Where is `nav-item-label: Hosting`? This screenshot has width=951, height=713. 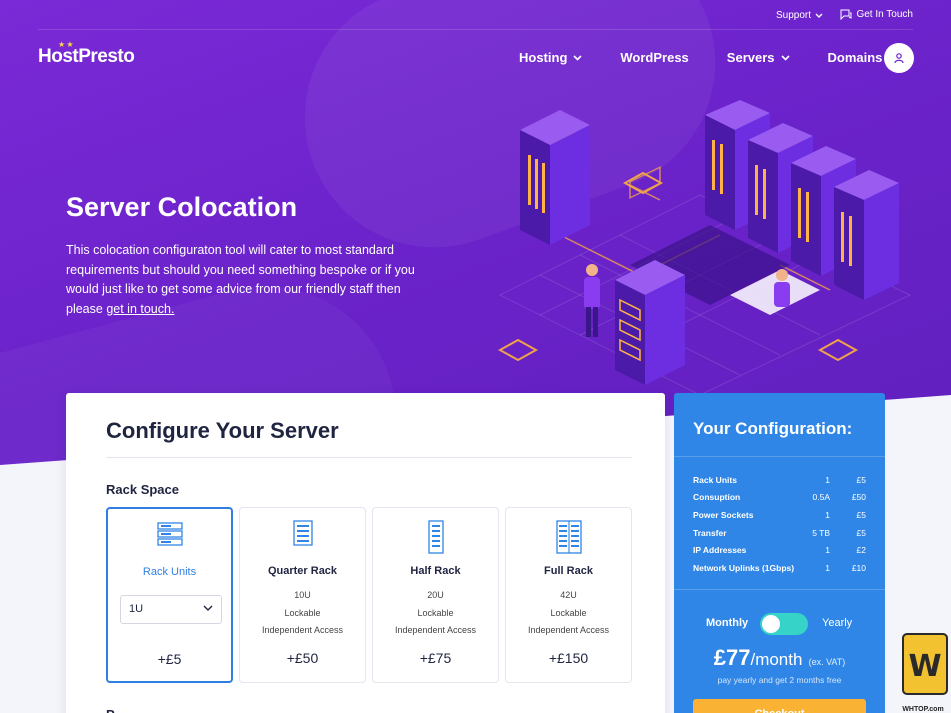 nav-item-label: Hosting is located at coordinates (543, 57).